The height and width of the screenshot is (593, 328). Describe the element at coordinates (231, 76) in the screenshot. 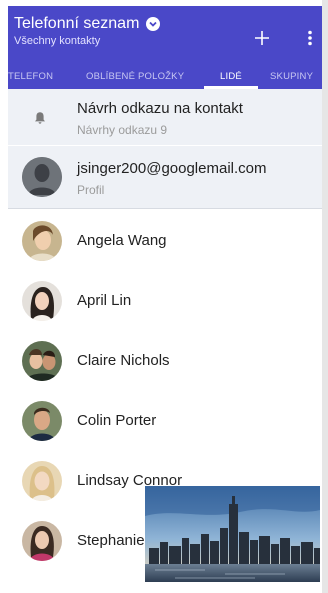

I see `tab-lide: LIDÉ` at that location.